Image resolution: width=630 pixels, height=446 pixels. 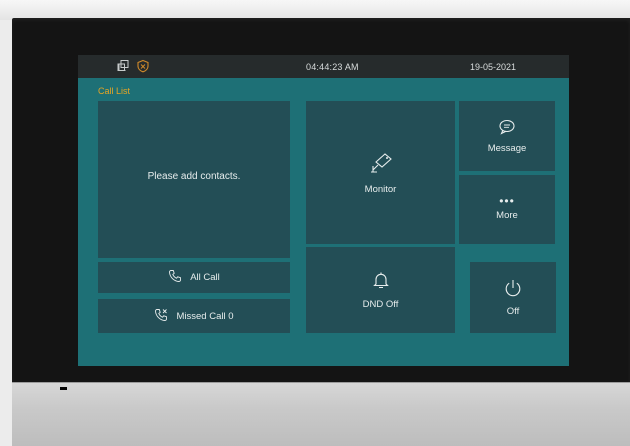 I want to click on message-label: Message, so click(x=507, y=148).